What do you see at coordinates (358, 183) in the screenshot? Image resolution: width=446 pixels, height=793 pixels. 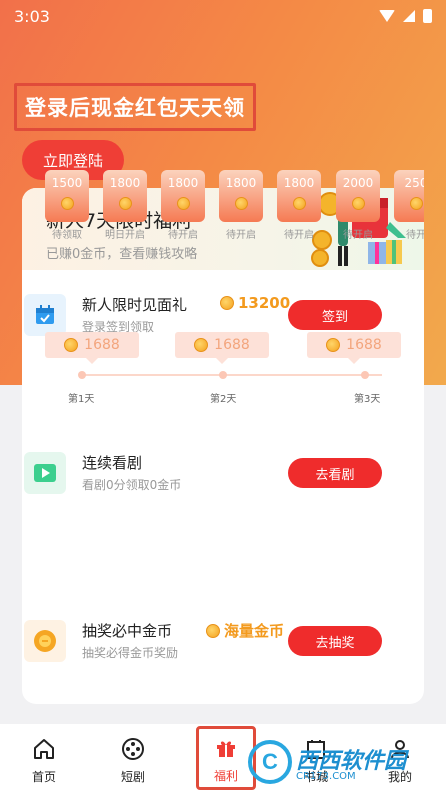 I see `daily-reward-value: 2000` at bounding box center [358, 183].